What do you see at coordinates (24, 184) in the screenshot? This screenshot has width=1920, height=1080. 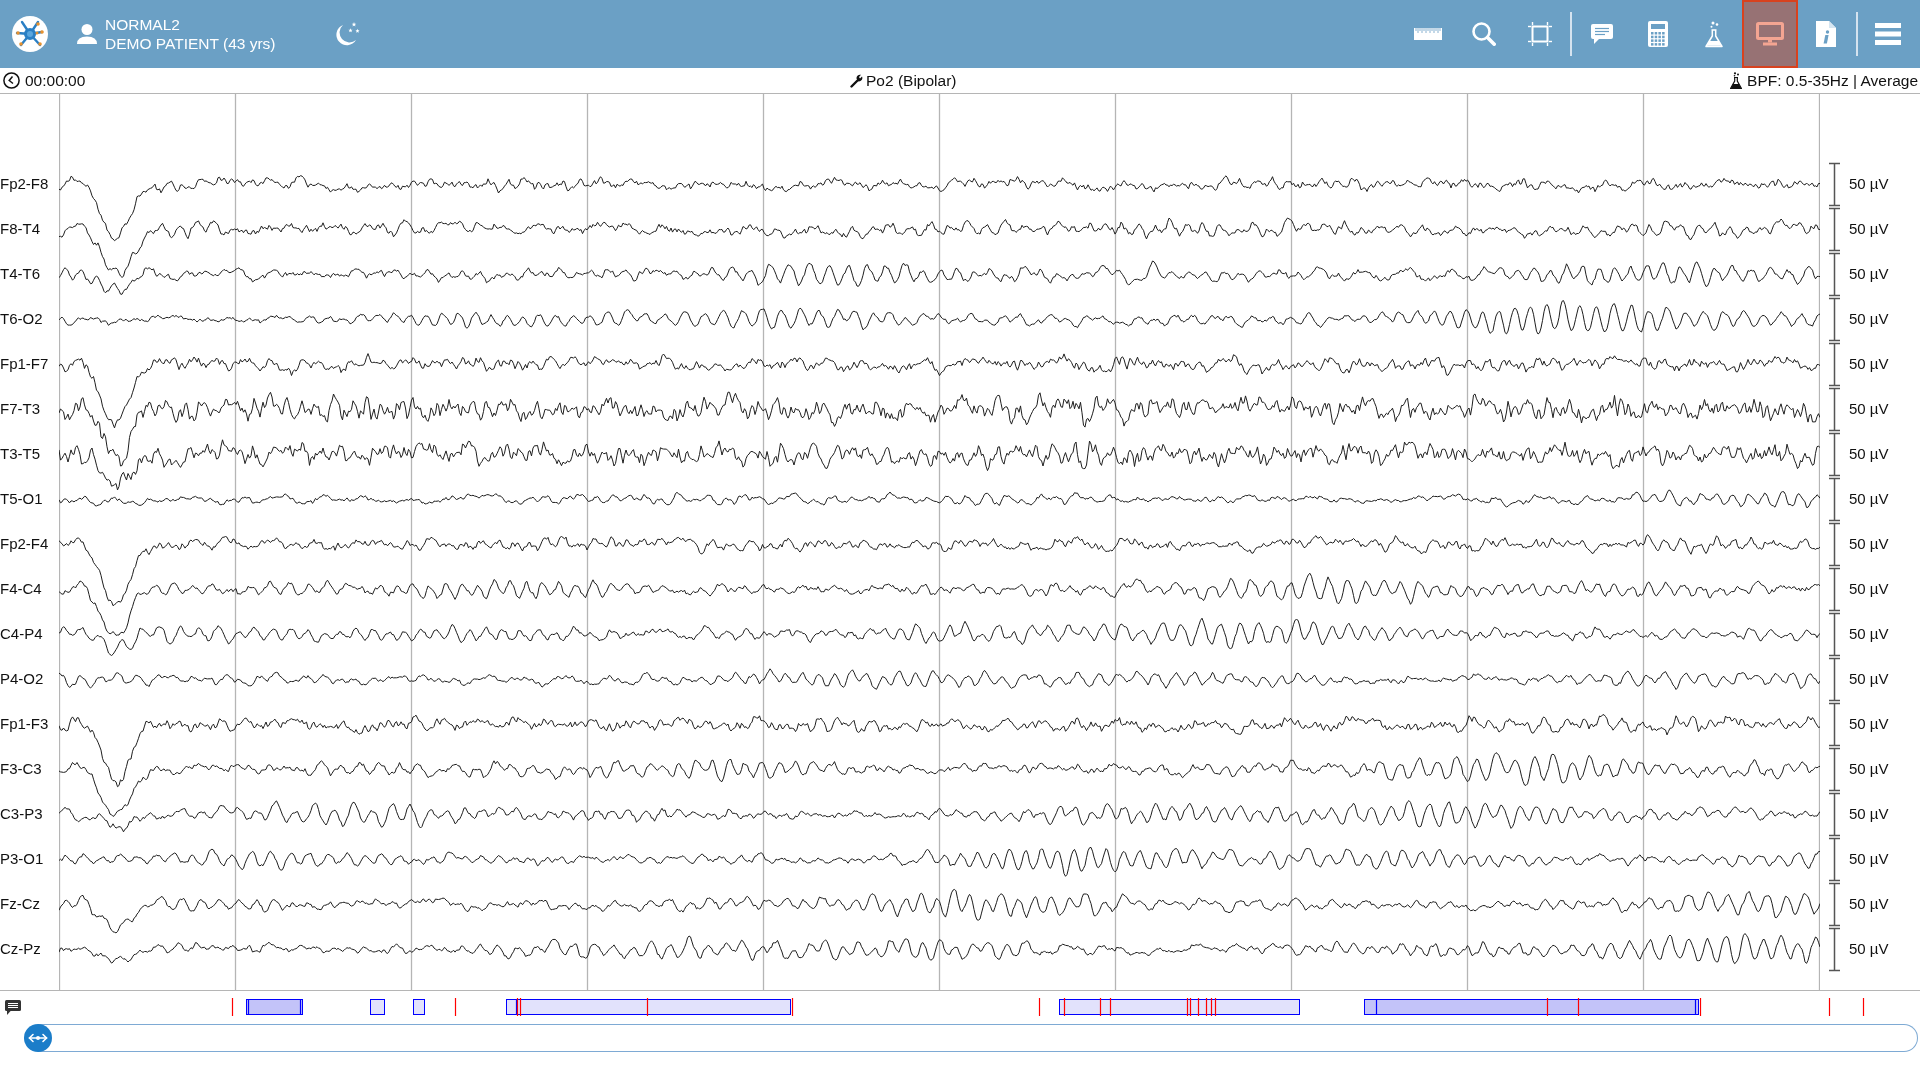 I see `channel-label: Fp2-F8` at bounding box center [24, 184].